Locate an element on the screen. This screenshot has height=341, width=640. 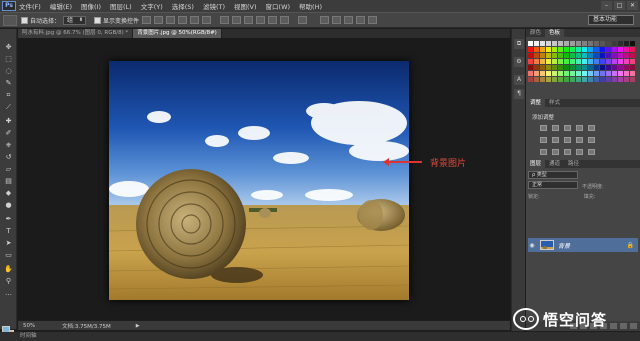
layer-row-background: ◉ 背景 🔒 is located at coordinates (583, 245).